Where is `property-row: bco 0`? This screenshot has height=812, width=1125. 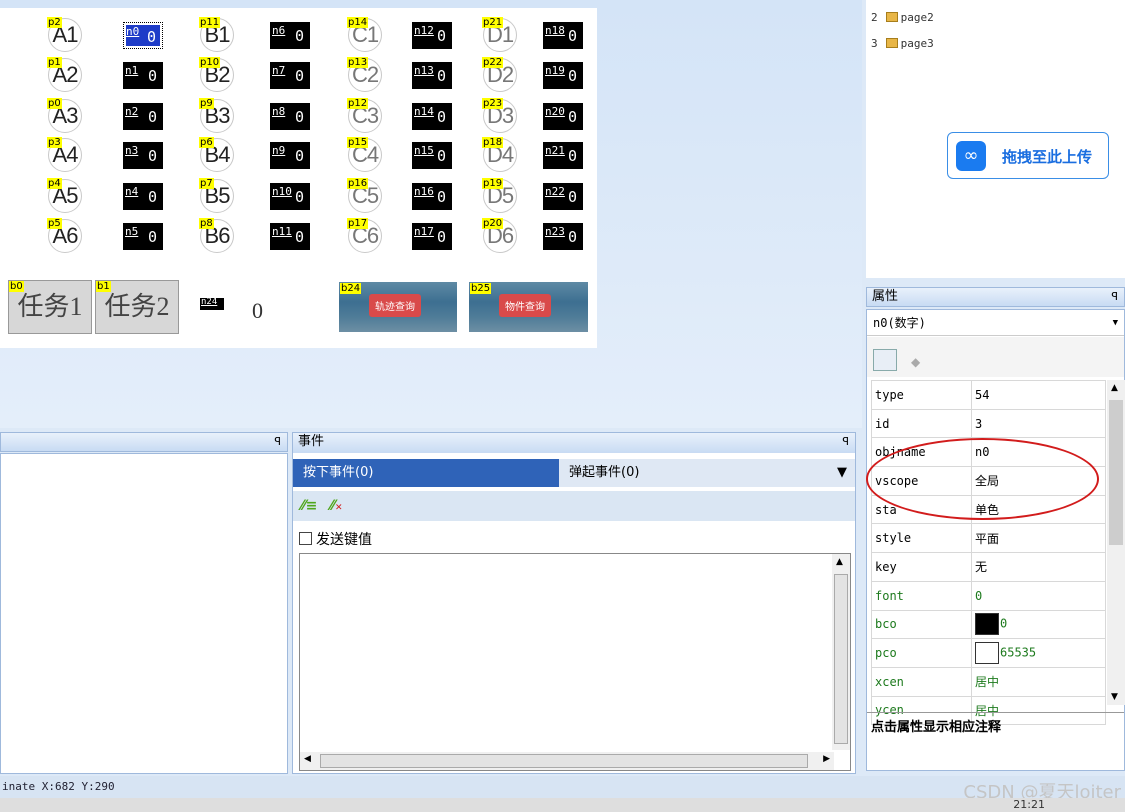
property-row: bco 0 is located at coordinates (988, 624).